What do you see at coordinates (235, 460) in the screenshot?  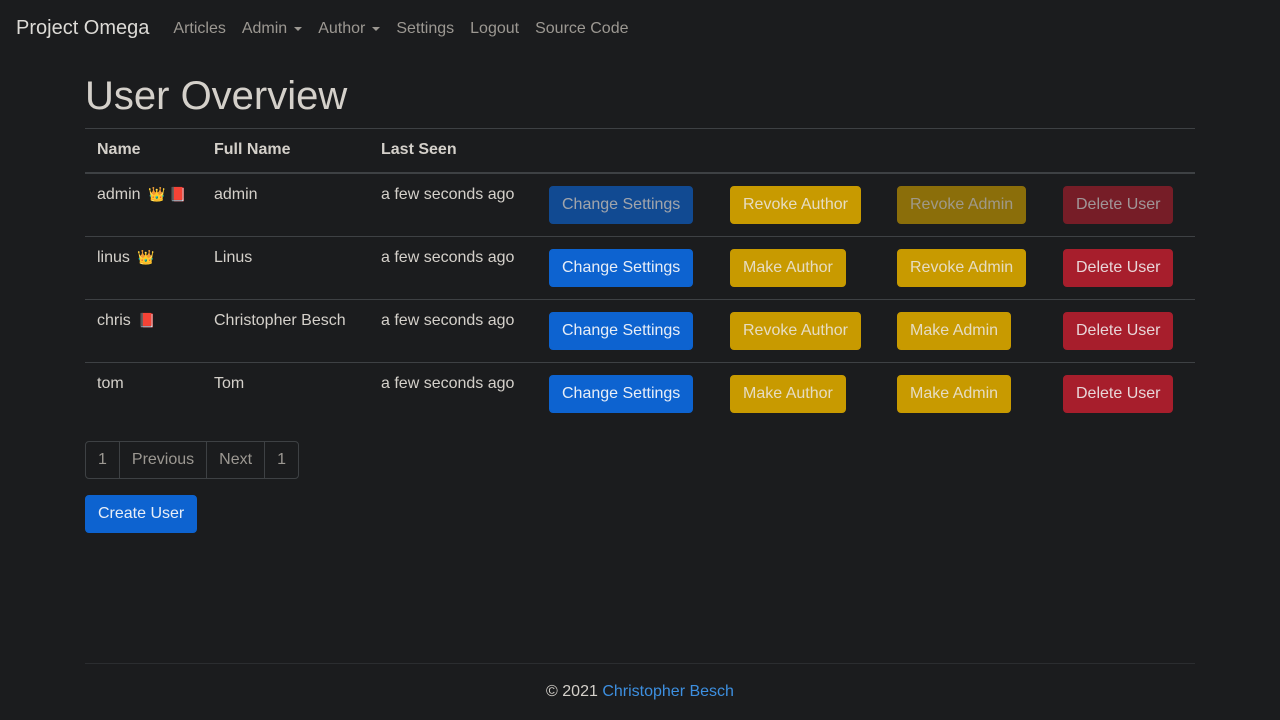 I see `page-next: Next` at bounding box center [235, 460].